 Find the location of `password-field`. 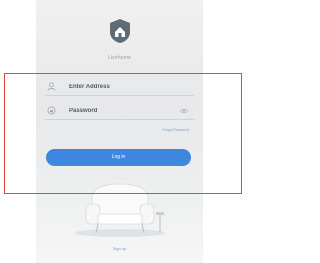

password-field is located at coordinates (119, 111).